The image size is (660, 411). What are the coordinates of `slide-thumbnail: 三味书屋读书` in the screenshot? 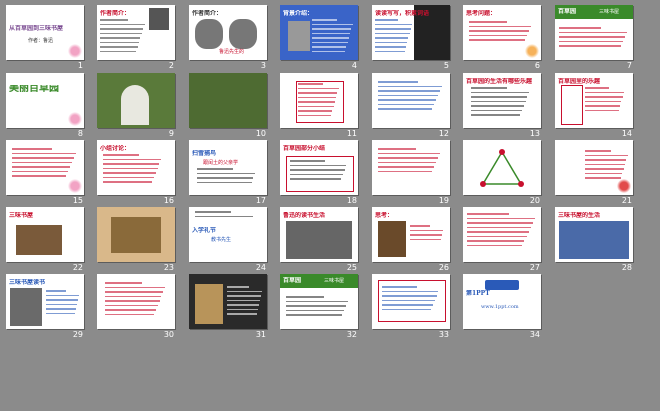 It's located at (45, 301).